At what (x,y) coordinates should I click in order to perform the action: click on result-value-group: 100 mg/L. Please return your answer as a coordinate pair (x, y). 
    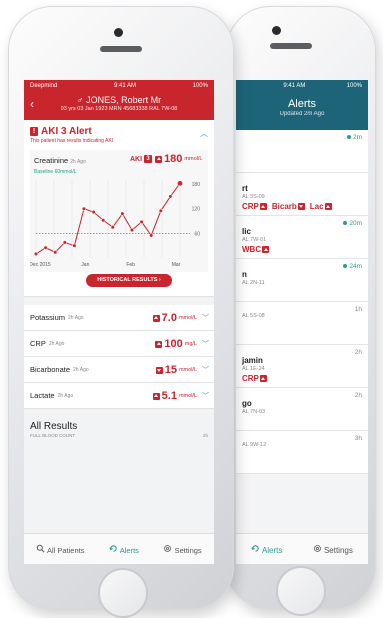
    Looking at the image, I should click on (175, 344).